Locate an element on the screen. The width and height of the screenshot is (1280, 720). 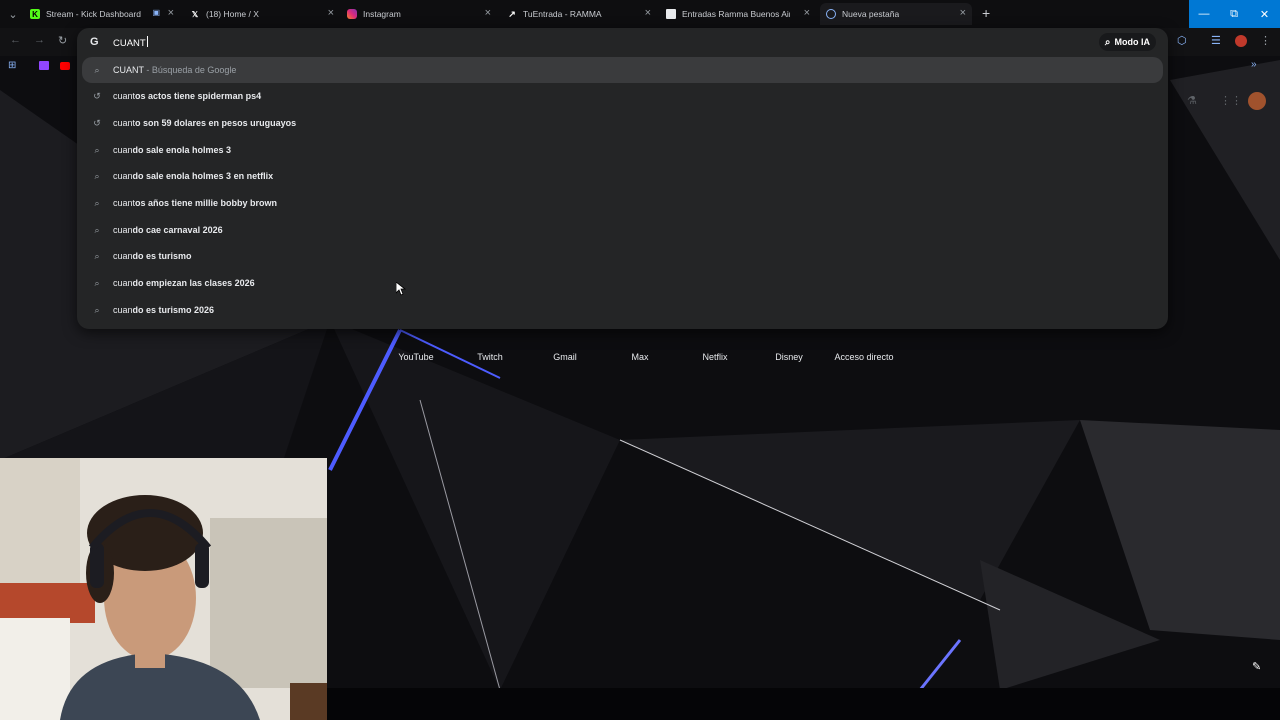
youtube-icon is located at coordinates (65, 66).